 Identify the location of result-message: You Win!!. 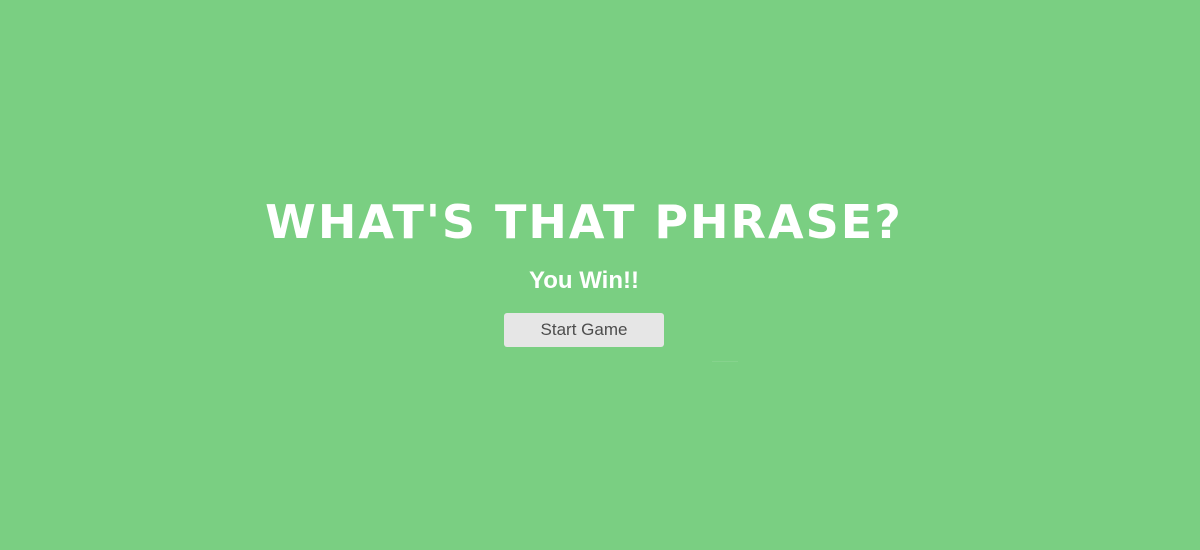
(584, 280).